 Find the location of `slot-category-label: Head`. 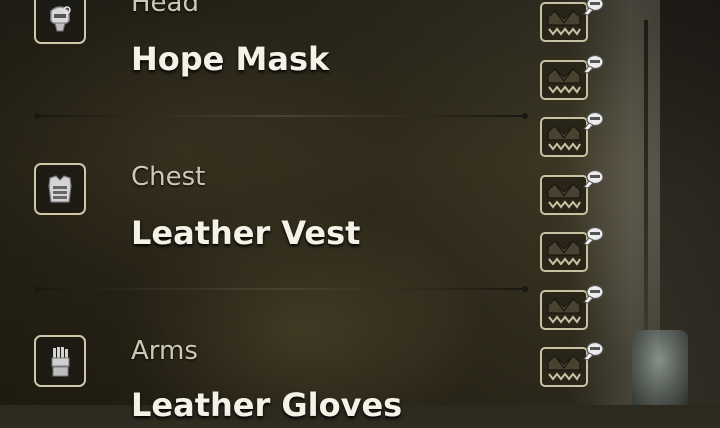

slot-category-label: Head is located at coordinates (165, 9).